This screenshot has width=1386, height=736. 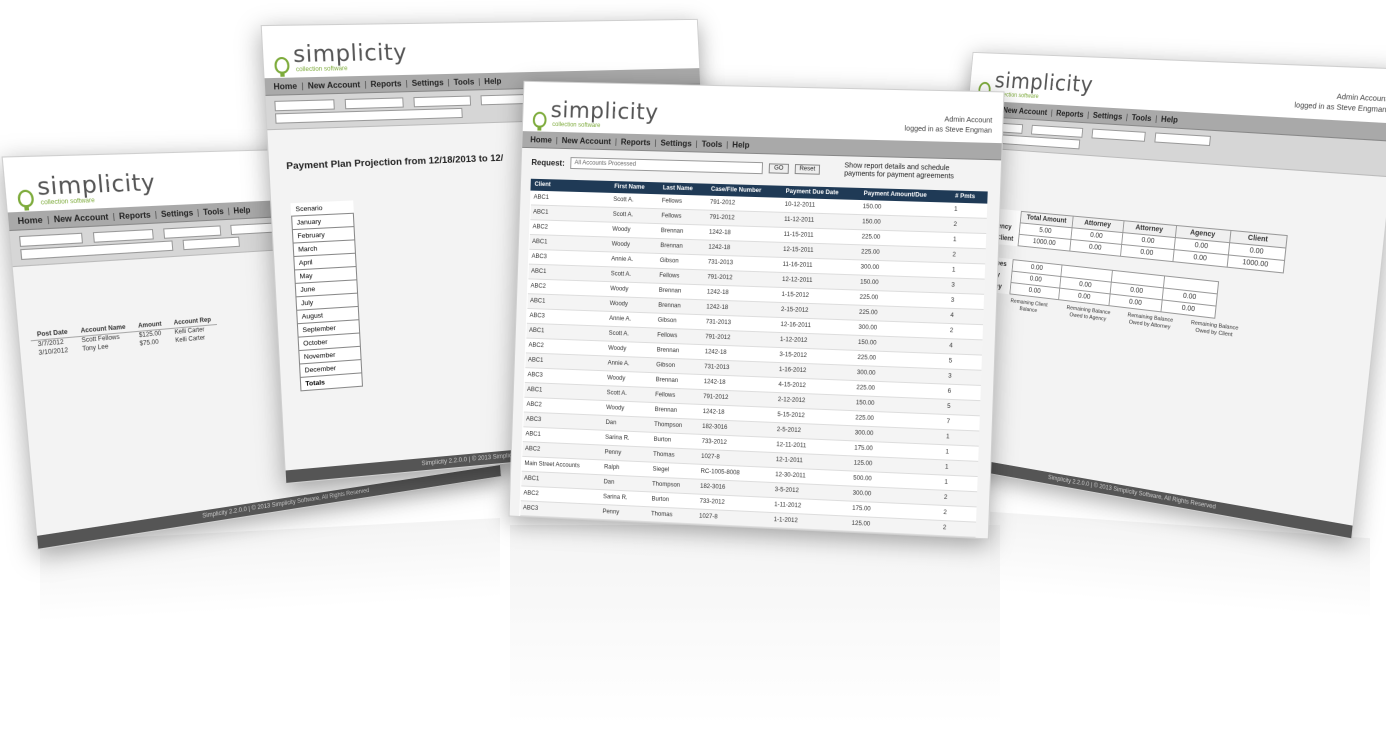 What do you see at coordinates (961, 422) in the screenshot?
I see `table-cell: 7` at bounding box center [961, 422].